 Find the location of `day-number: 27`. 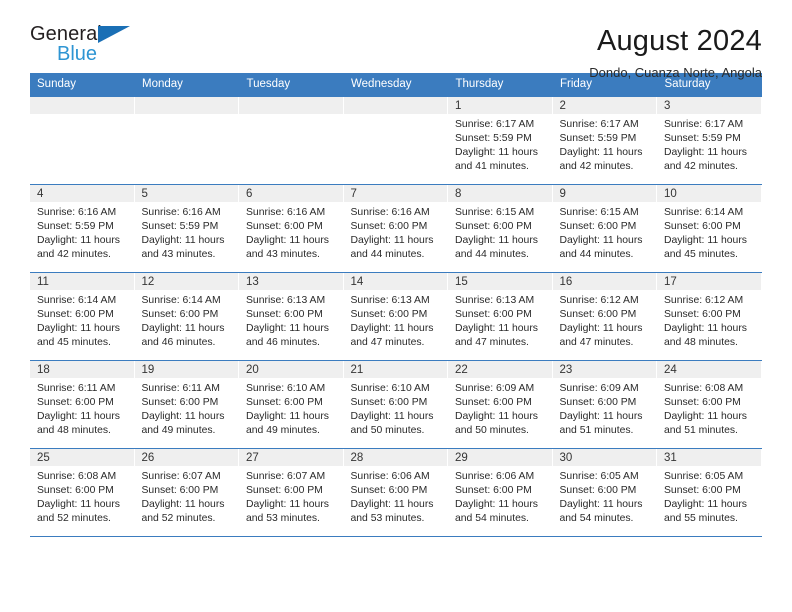

day-number: 27 is located at coordinates (291, 457).